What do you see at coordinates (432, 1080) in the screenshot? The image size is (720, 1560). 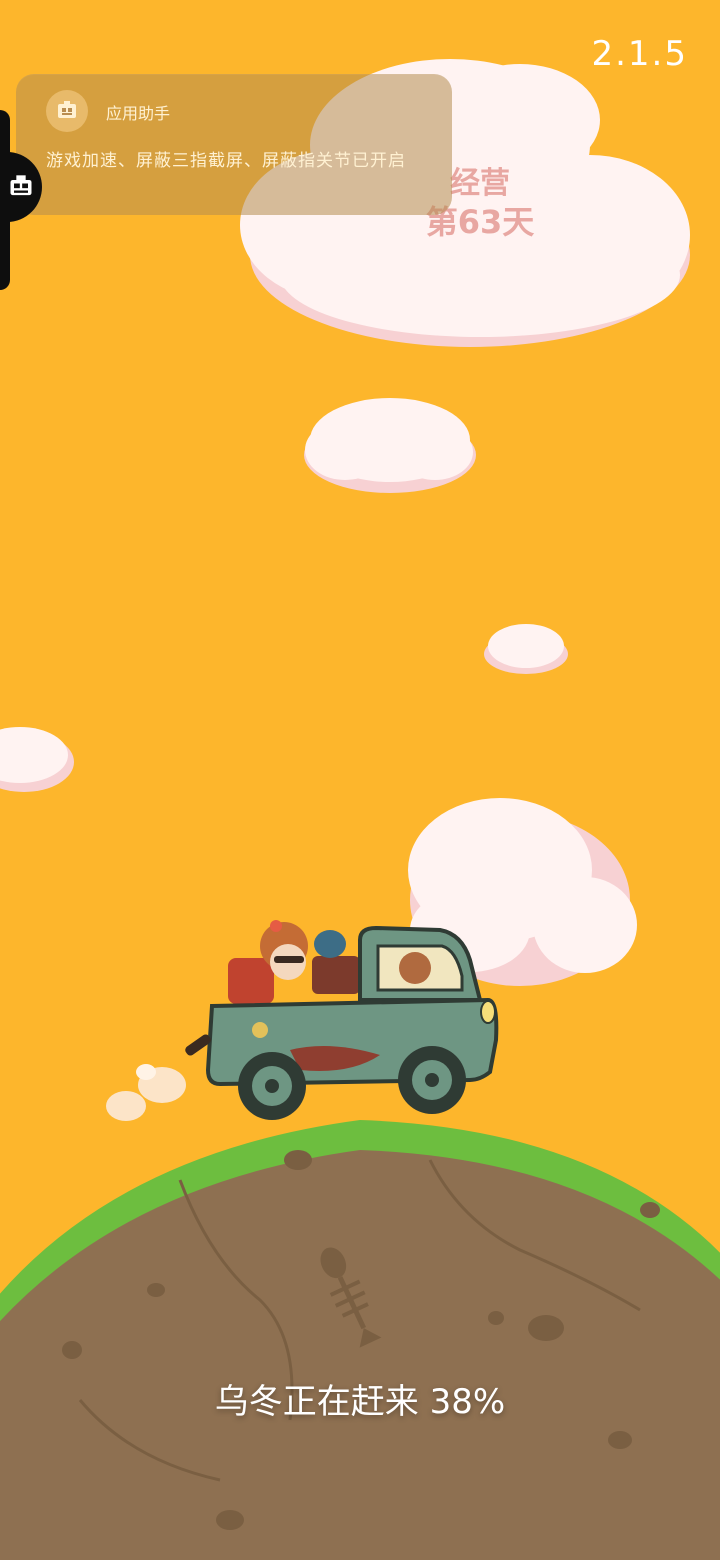 I see `wheel-front` at bounding box center [432, 1080].